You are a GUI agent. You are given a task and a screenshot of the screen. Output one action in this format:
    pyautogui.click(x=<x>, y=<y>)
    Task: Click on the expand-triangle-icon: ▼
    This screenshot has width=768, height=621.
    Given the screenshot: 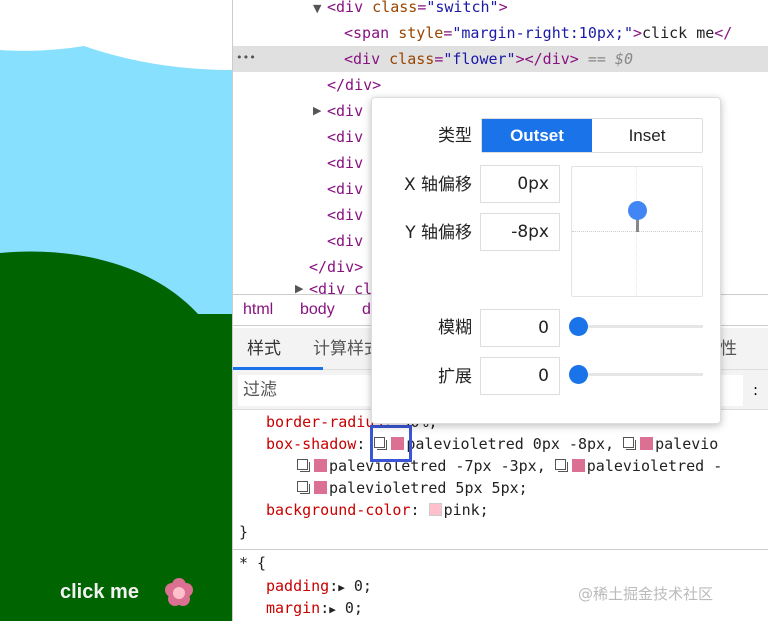 What is the action you would take?
    pyautogui.click(x=317, y=9)
    